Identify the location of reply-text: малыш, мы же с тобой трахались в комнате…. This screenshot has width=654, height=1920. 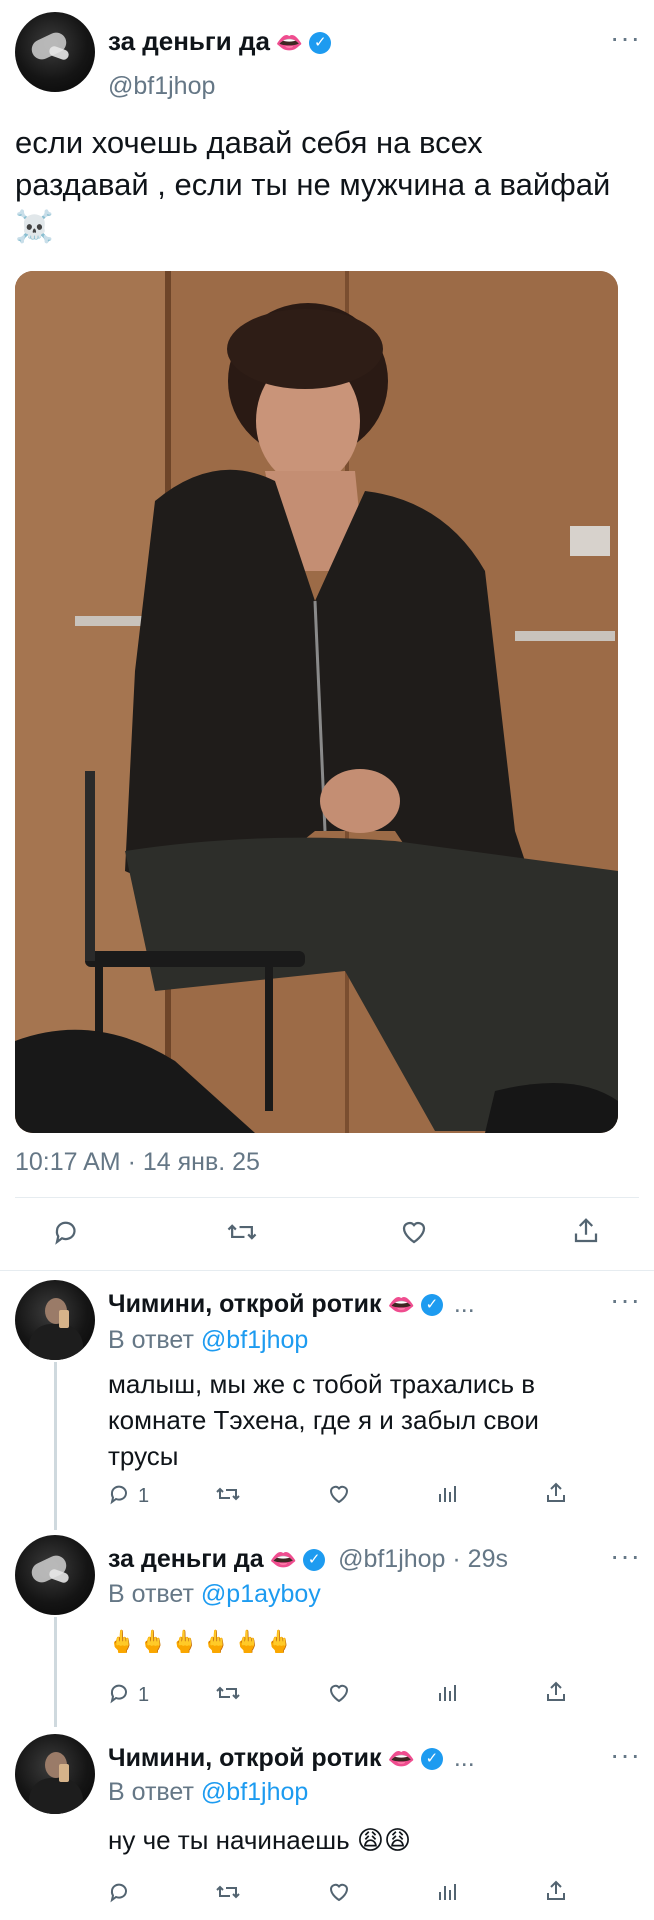
(323, 1420).